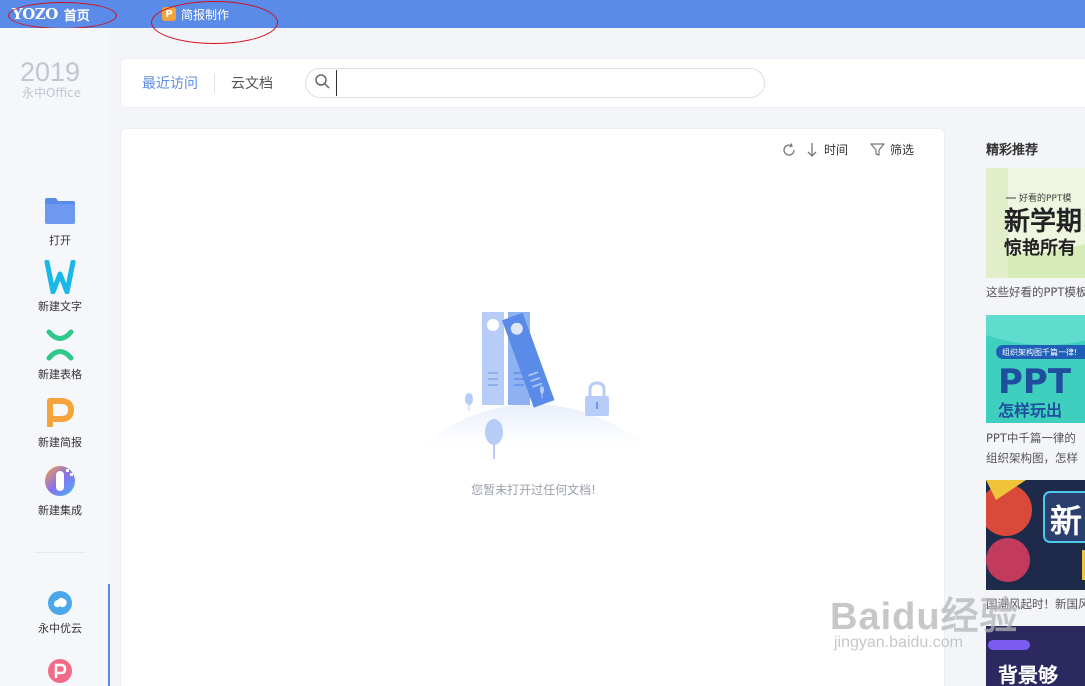 This screenshot has width=1085, height=686. I want to click on search-input, so click(550, 83).